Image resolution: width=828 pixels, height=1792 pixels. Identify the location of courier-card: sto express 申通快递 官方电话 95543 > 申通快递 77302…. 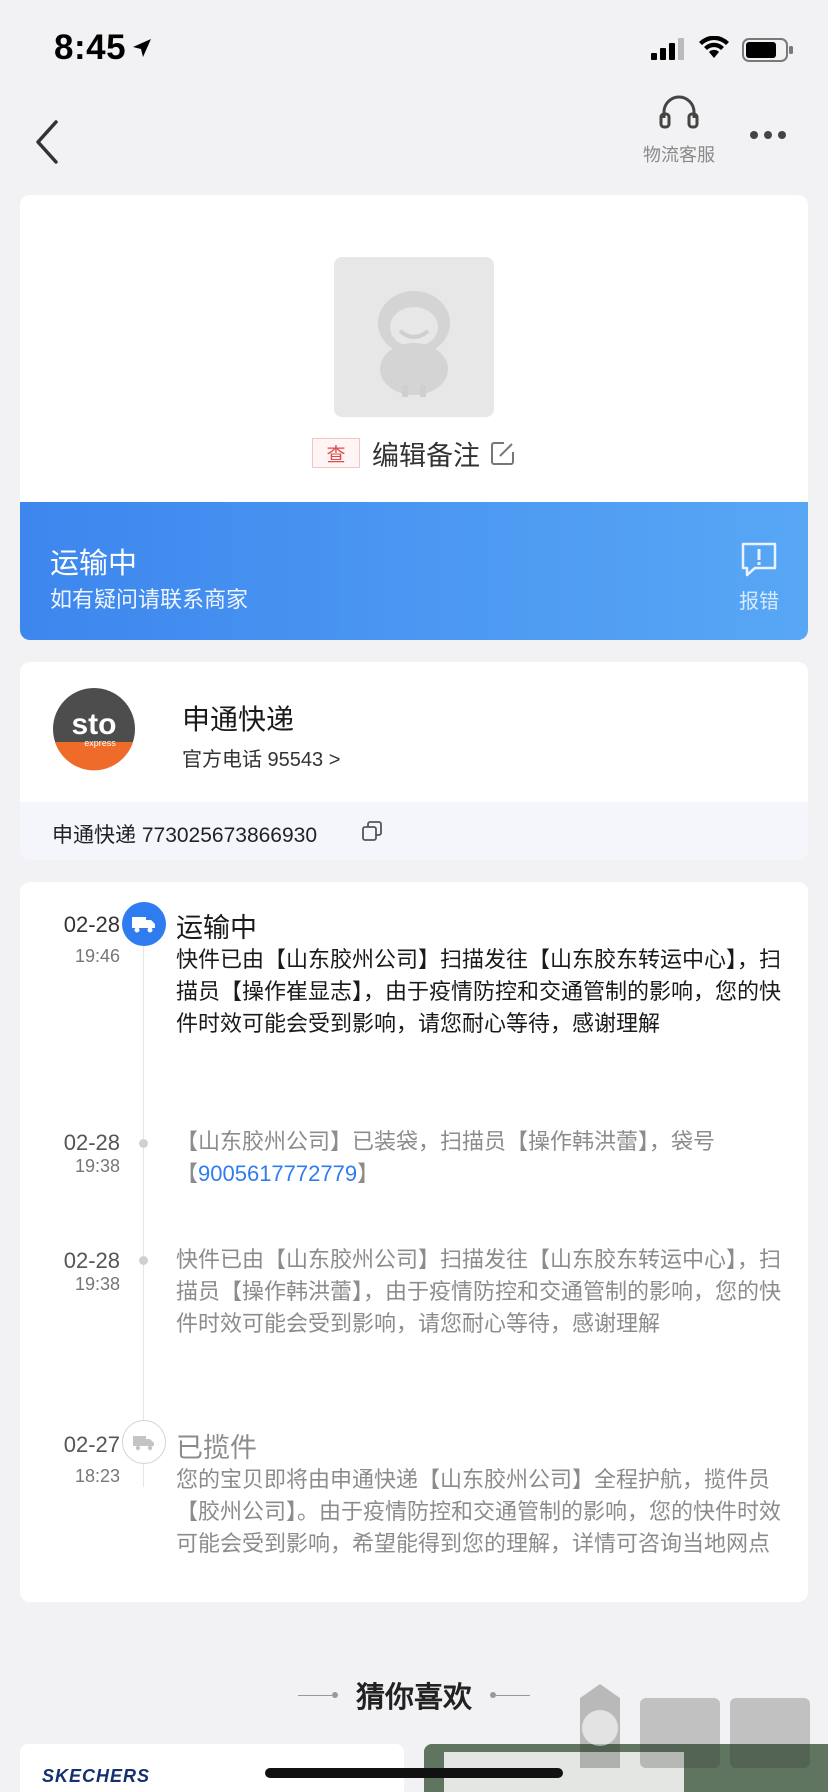
(414, 761).